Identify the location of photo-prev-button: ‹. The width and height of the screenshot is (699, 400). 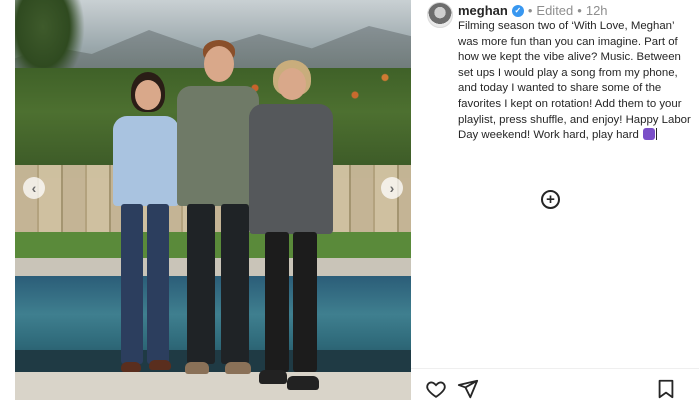
(34, 188).